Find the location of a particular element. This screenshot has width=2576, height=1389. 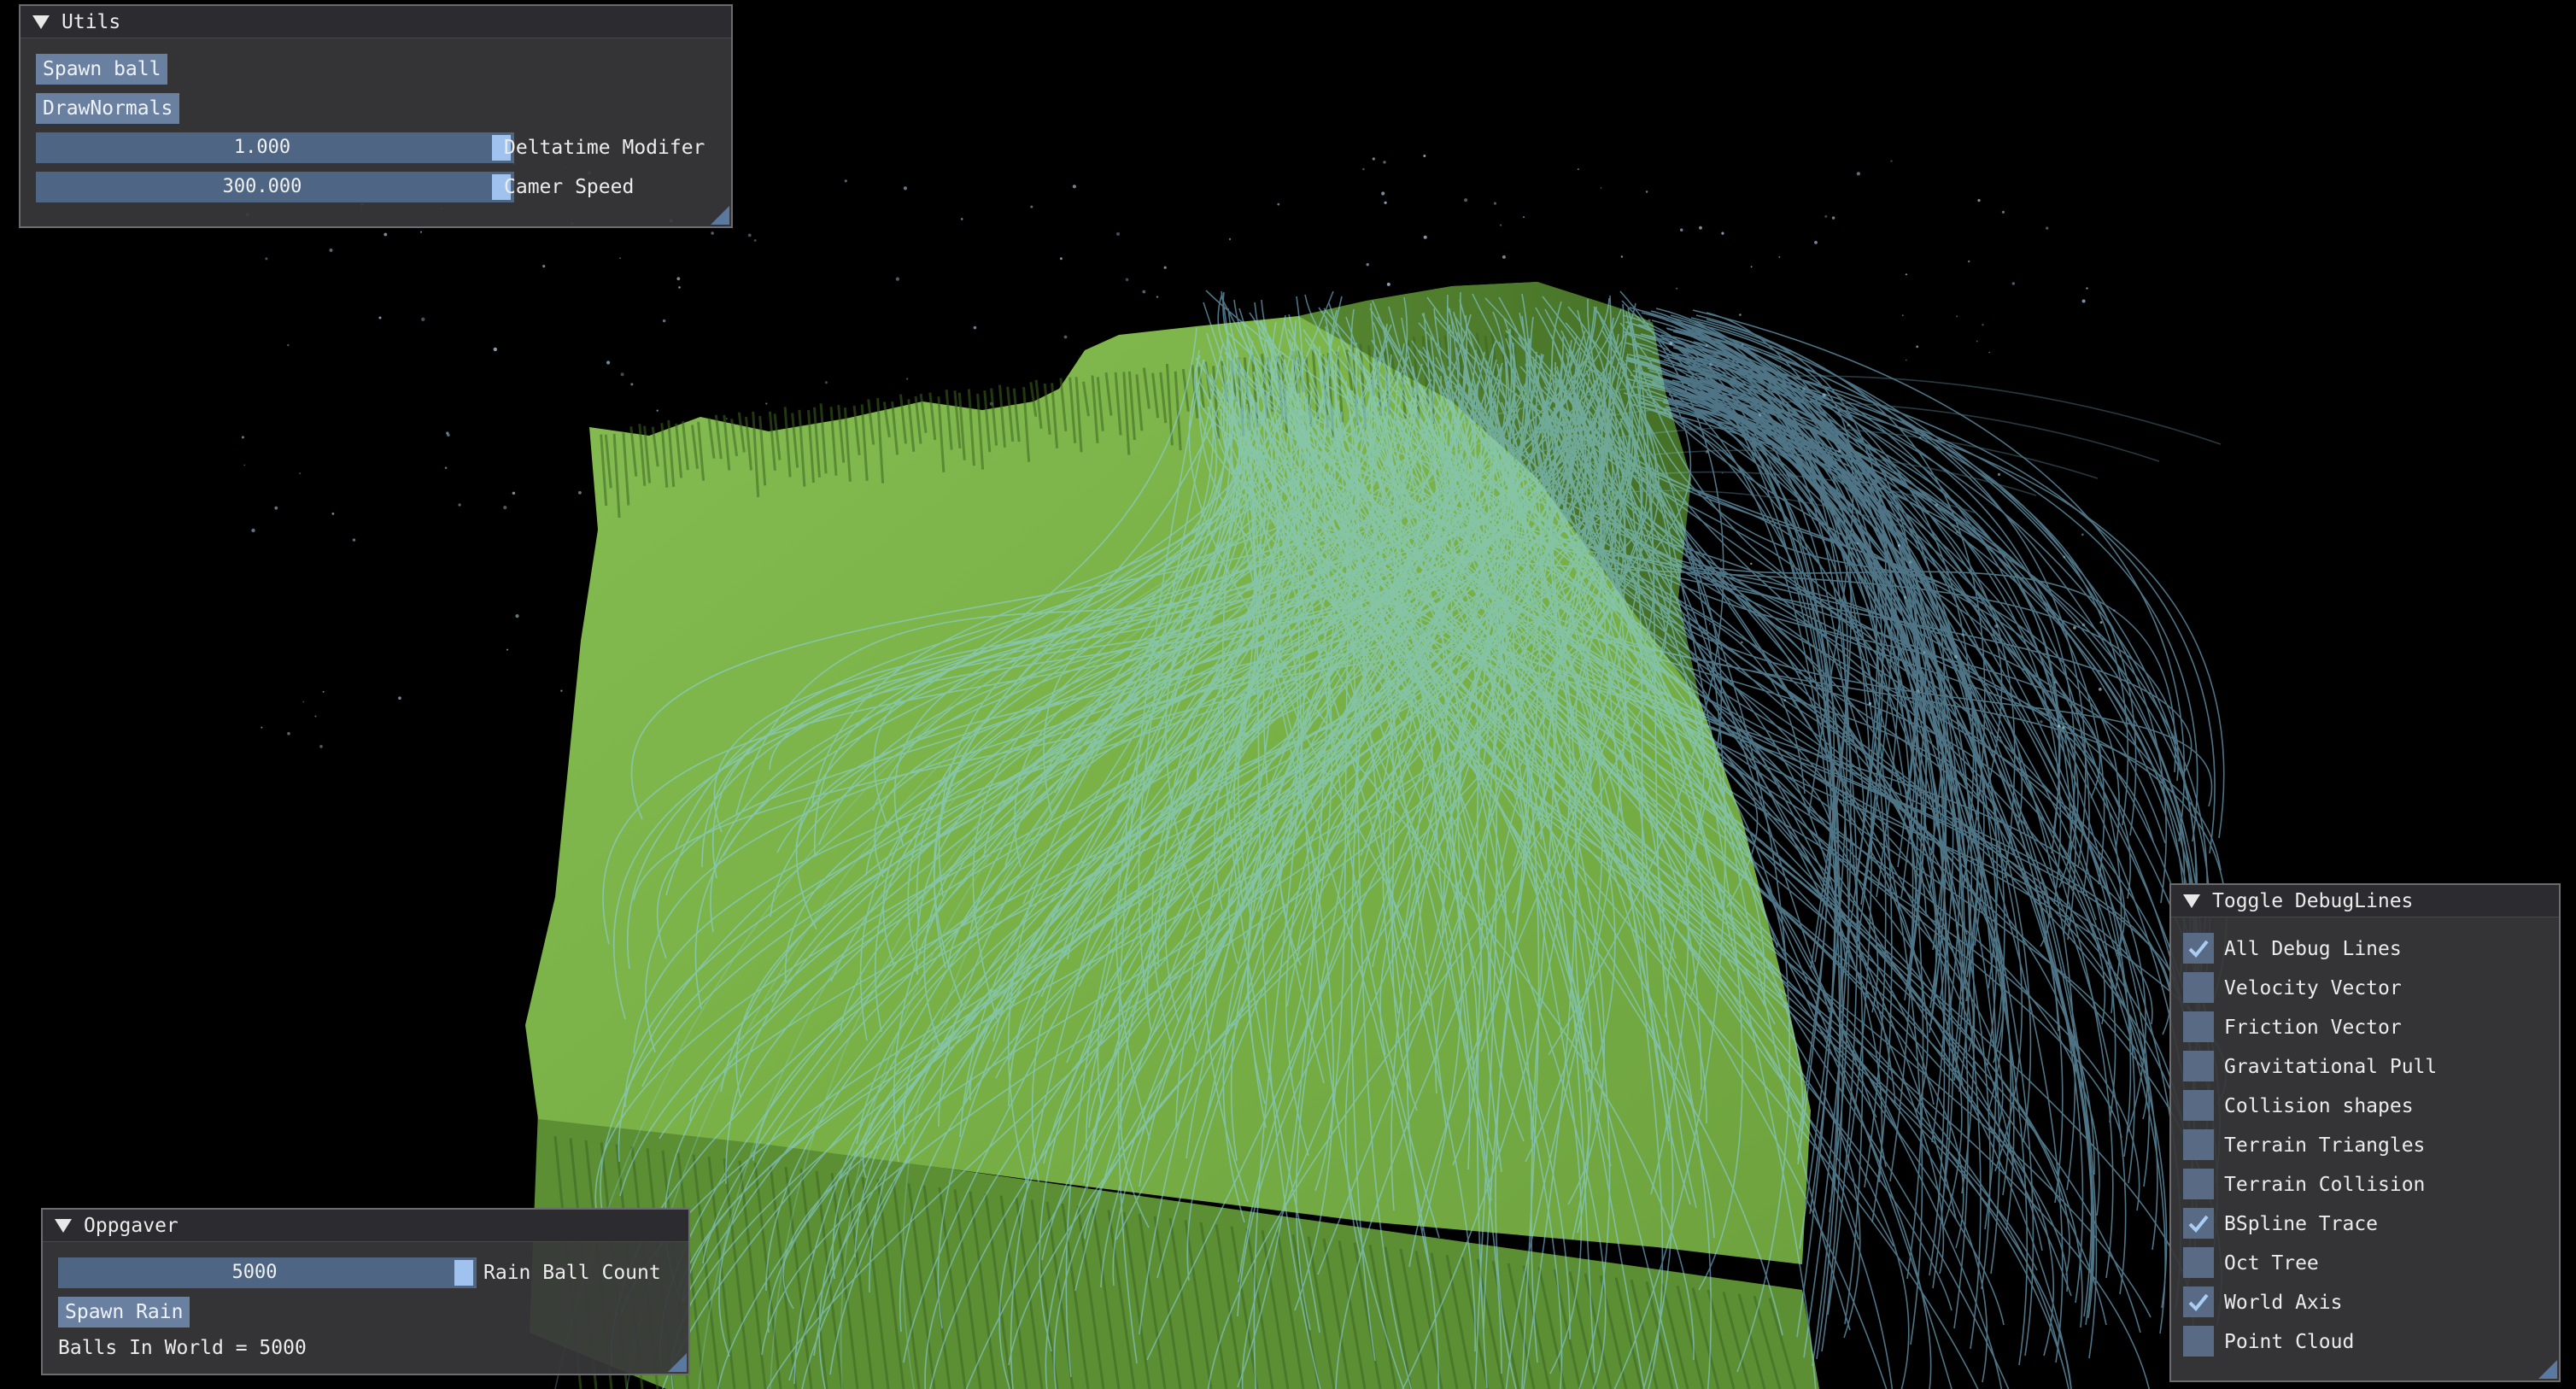

debuglines-title: Toggle DebugLines is located at coordinates (2313, 901).